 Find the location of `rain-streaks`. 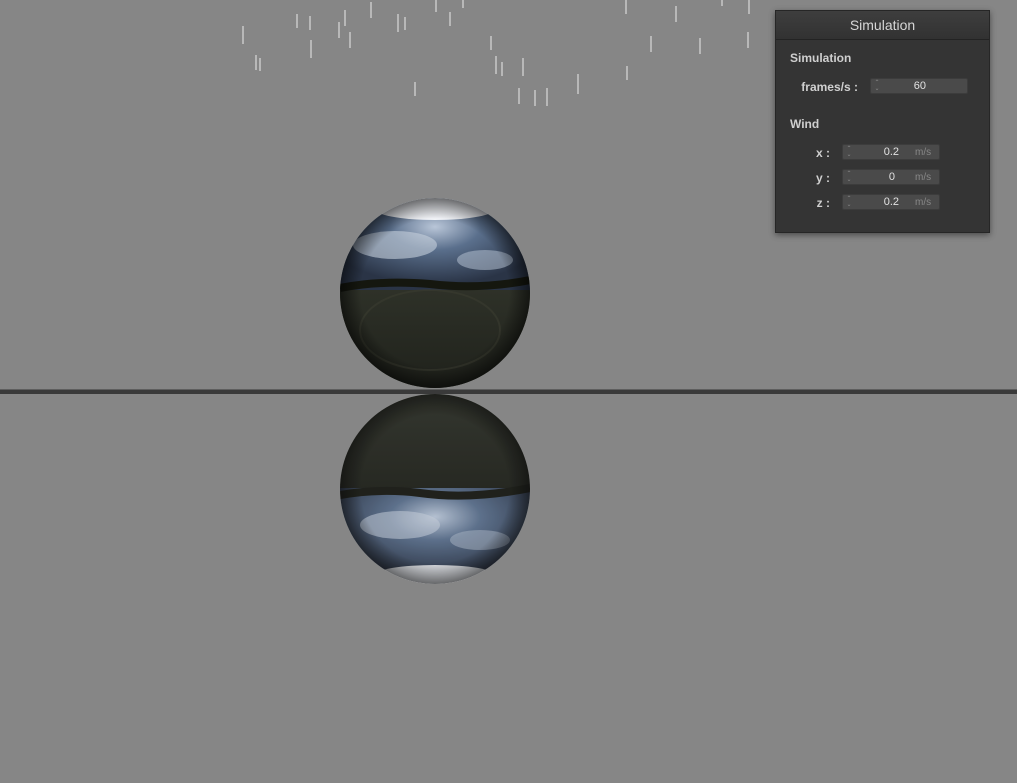

rain-streaks is located at coordinates (496, 53).